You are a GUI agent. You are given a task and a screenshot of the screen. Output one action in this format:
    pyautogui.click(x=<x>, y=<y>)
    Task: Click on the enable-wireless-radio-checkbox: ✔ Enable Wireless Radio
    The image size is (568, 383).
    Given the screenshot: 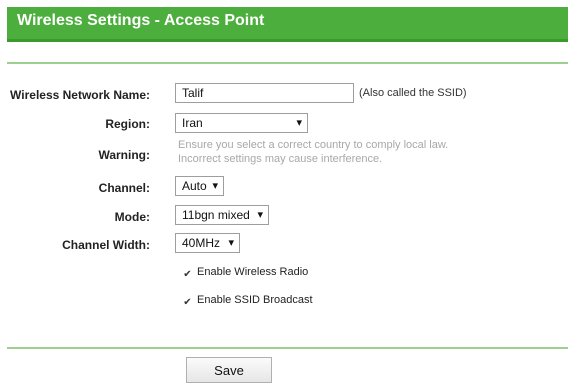 What is the action you would take?
    pyautogui.click(x=245, y=273)
    